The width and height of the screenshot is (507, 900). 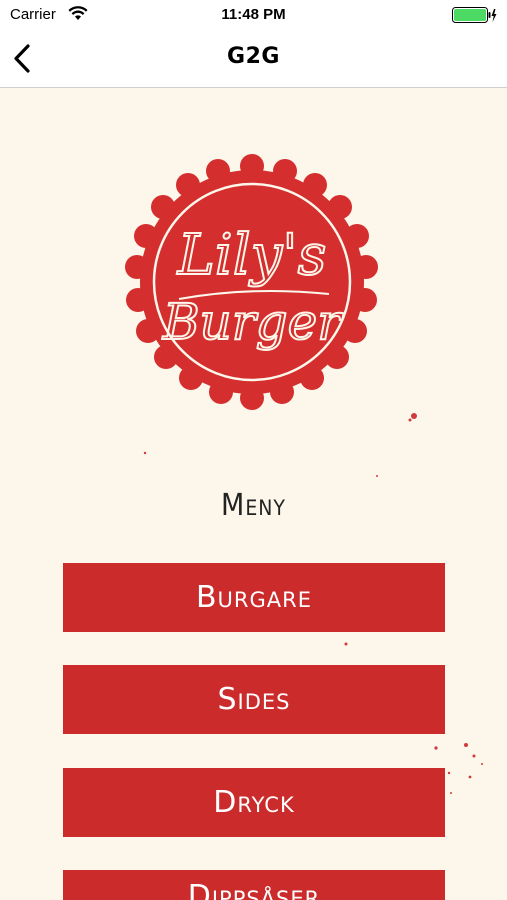 I want to click on svg-text: Lily's, so click(x=252, y=255).